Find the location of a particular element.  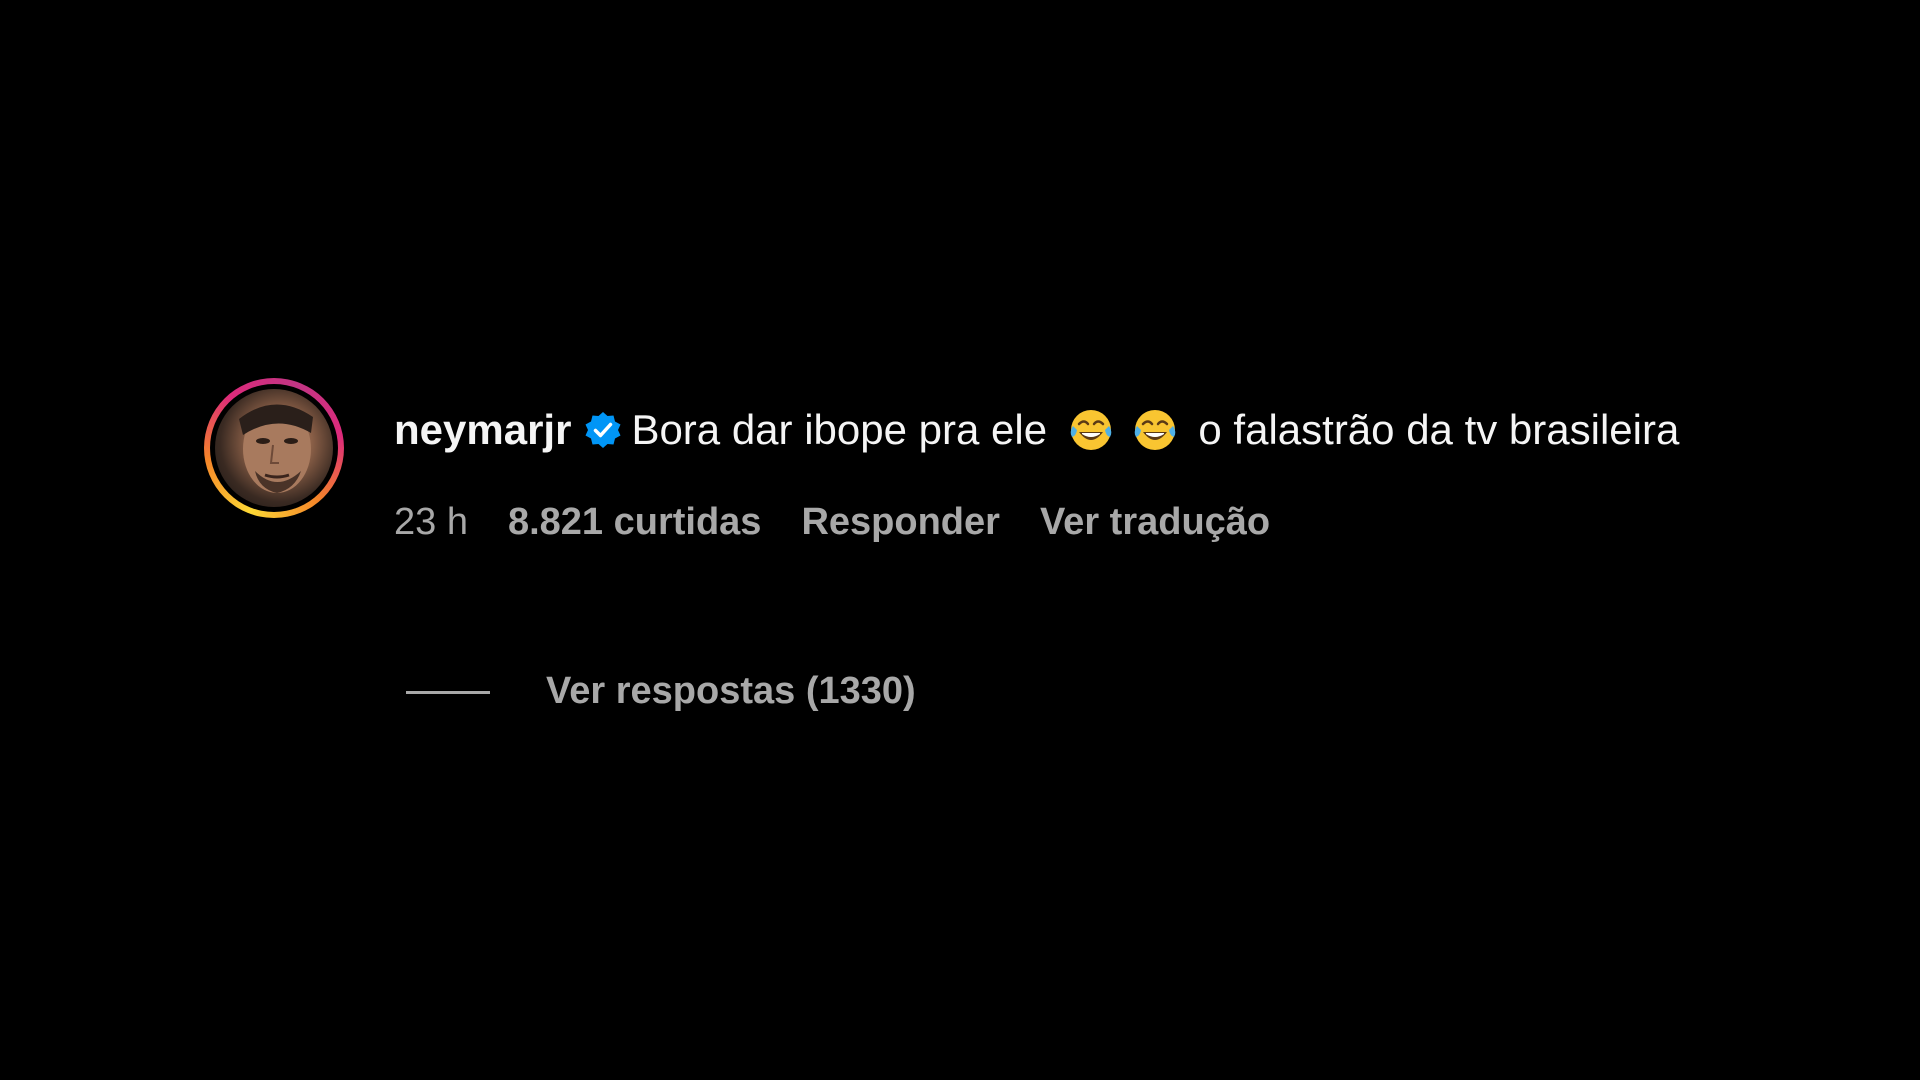

comment-text-part-2: o falastrão da tv brasileira is located at coordinates (1439, 429).